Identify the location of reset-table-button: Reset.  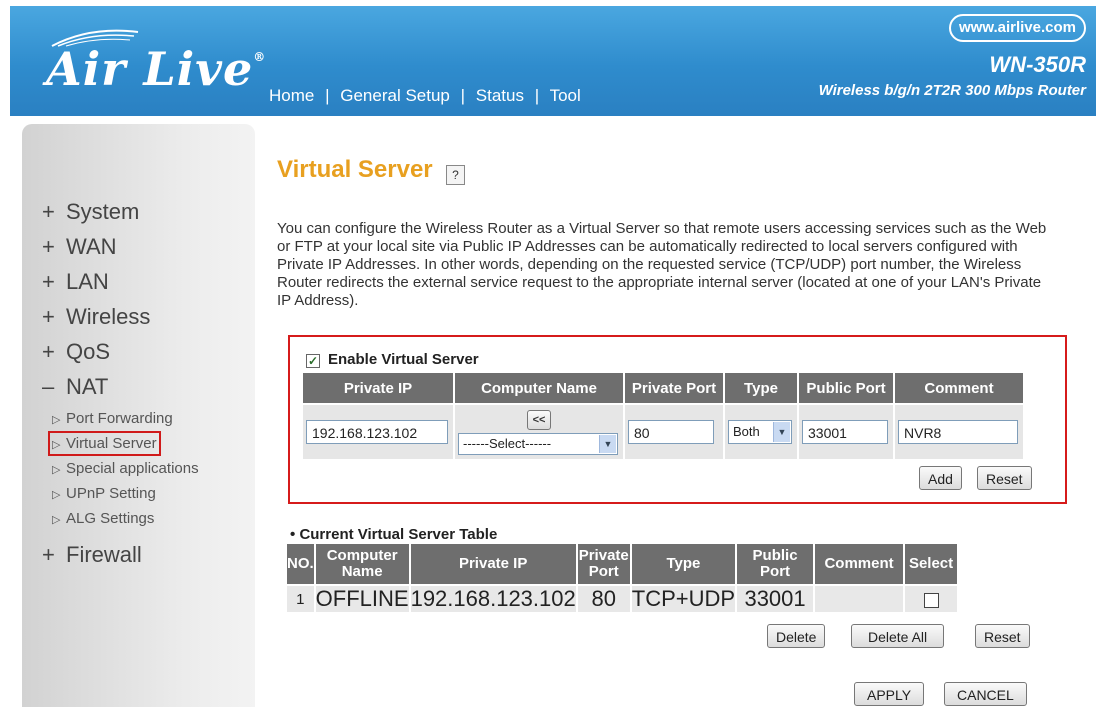
(1002, 636).